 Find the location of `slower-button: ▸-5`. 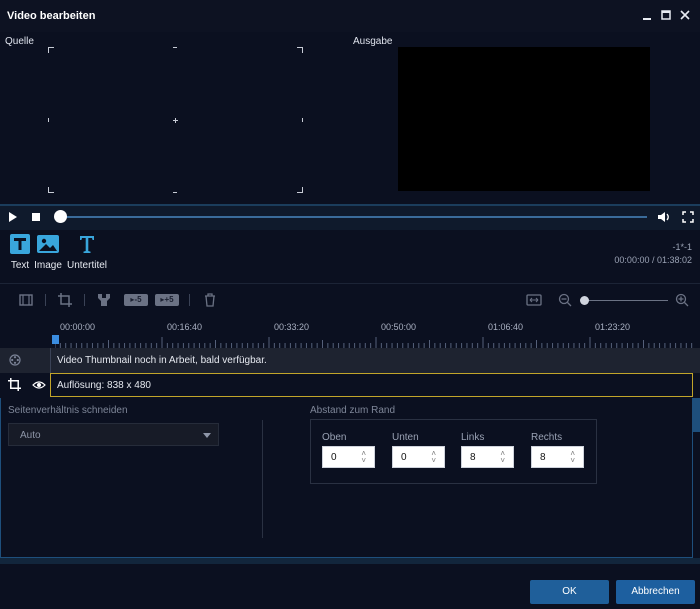

slower-button: ▸-5 is located at coordinates (136, 300).